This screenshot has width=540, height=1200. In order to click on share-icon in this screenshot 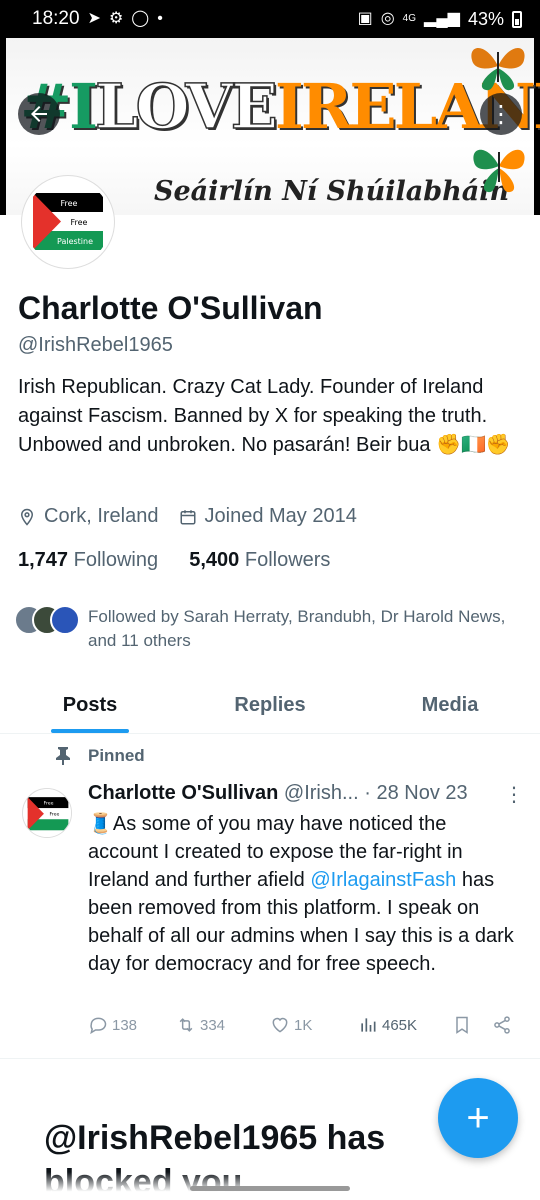, I will do `click(502, 1025)`.